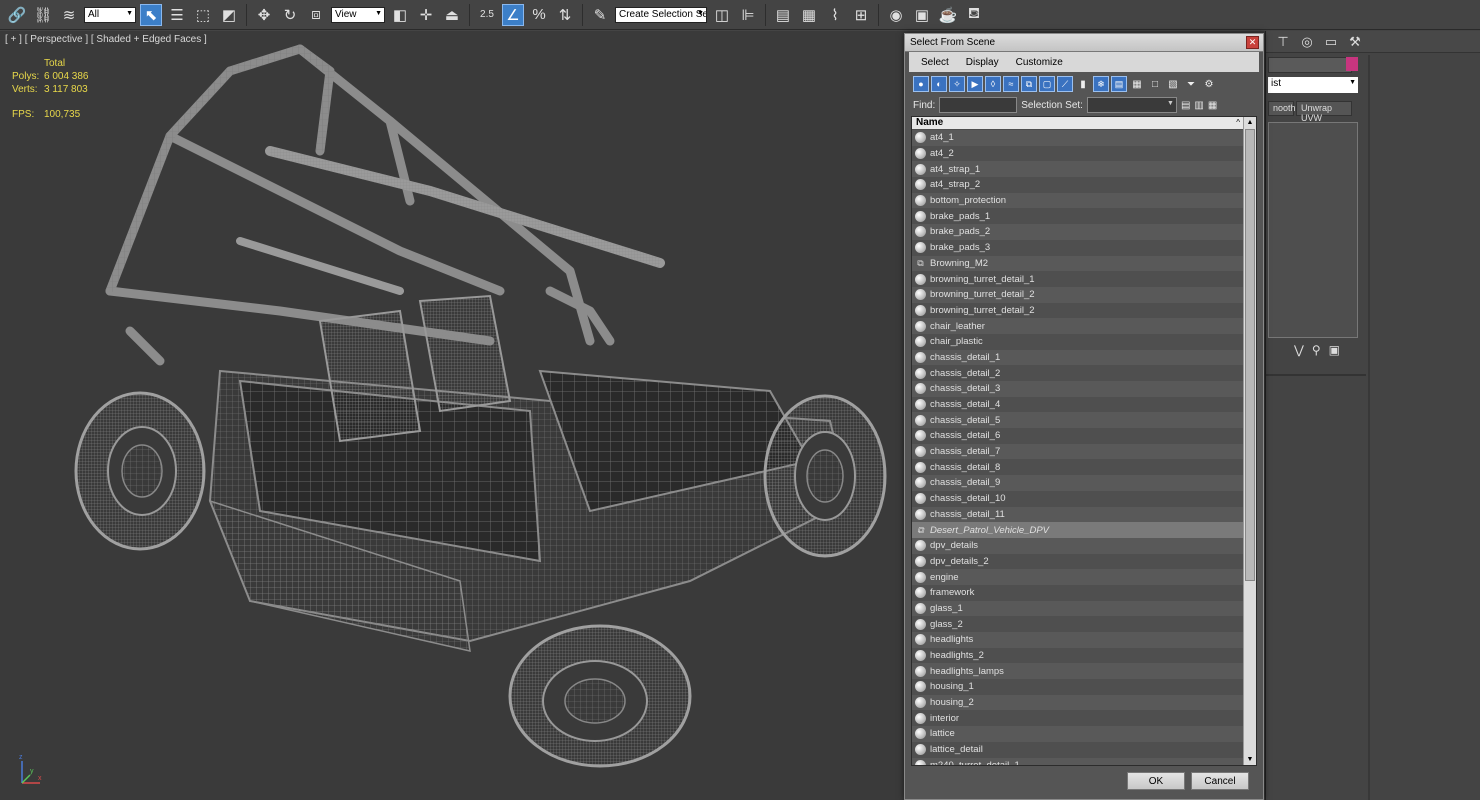  I want to click on turbosmooth-button: nooth, so click(1282, 108).